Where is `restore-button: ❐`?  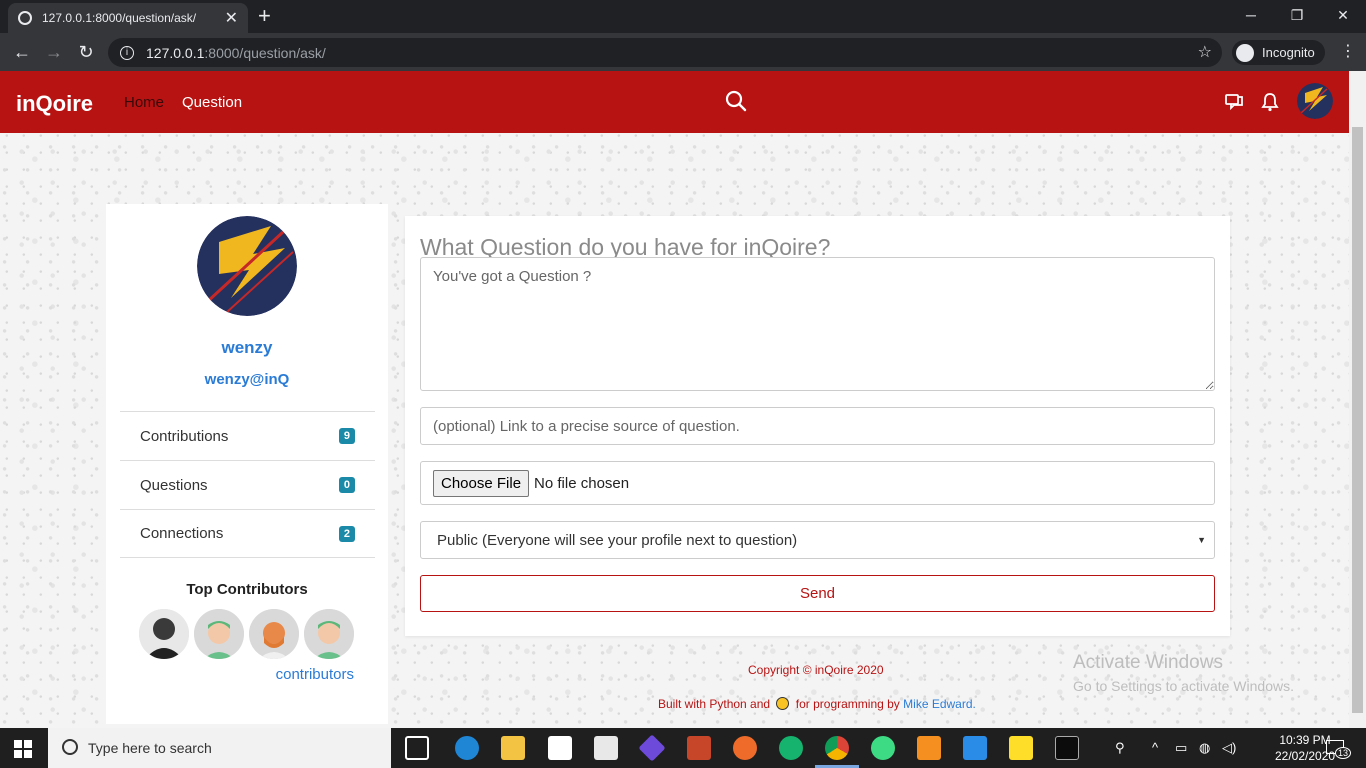
restore-button: ❐ is located at coordinates (1297, 15).